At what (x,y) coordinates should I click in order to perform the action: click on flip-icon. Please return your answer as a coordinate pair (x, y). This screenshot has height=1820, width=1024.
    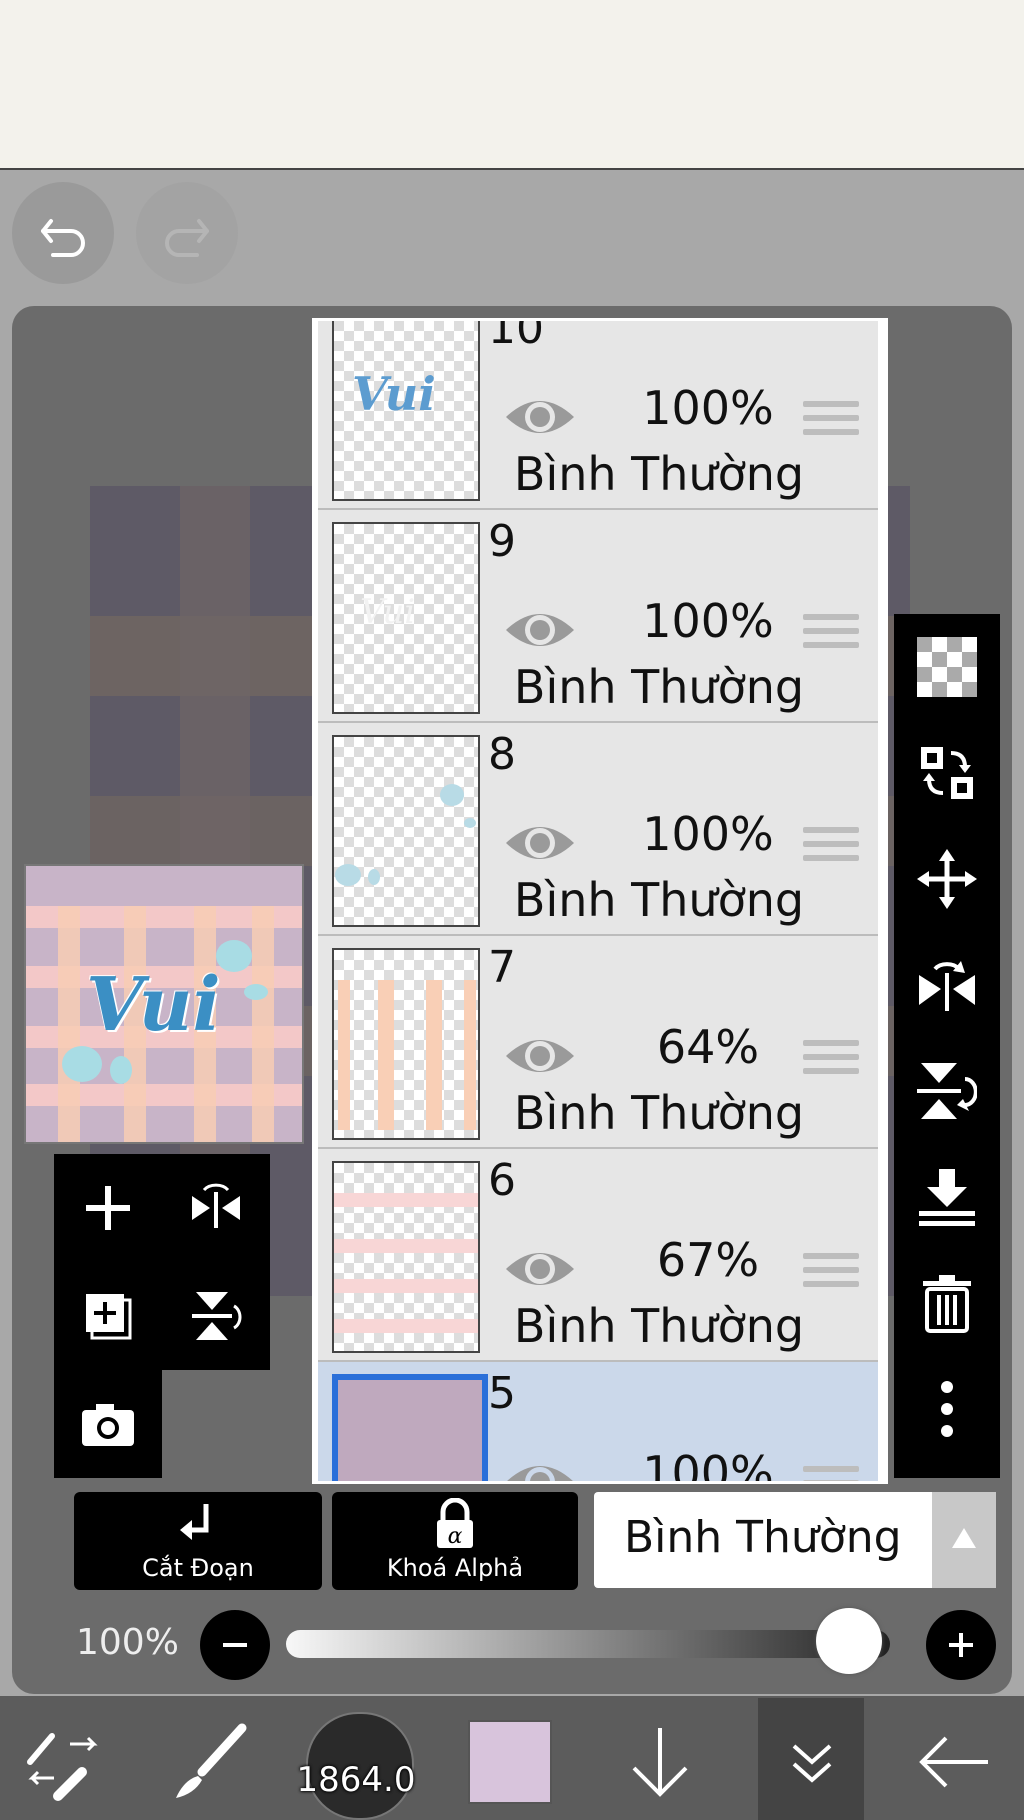
    Looking at the image, I should click on (216, 1205).